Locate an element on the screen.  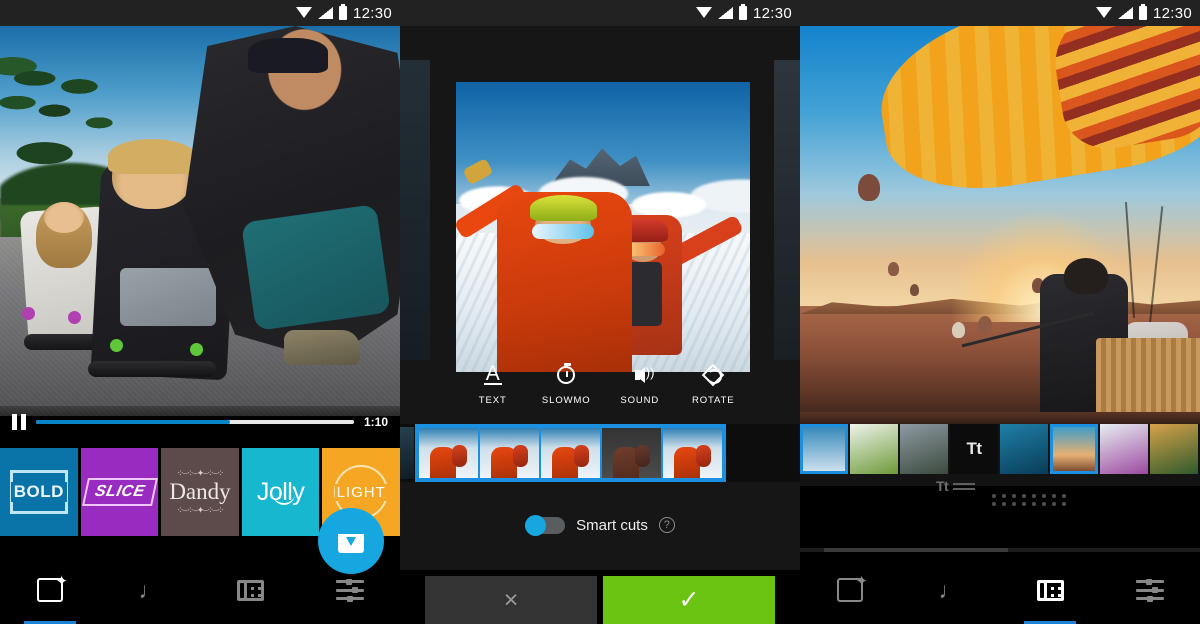
theme-label-jolly: Jolly is located at coordinates (280, 491).